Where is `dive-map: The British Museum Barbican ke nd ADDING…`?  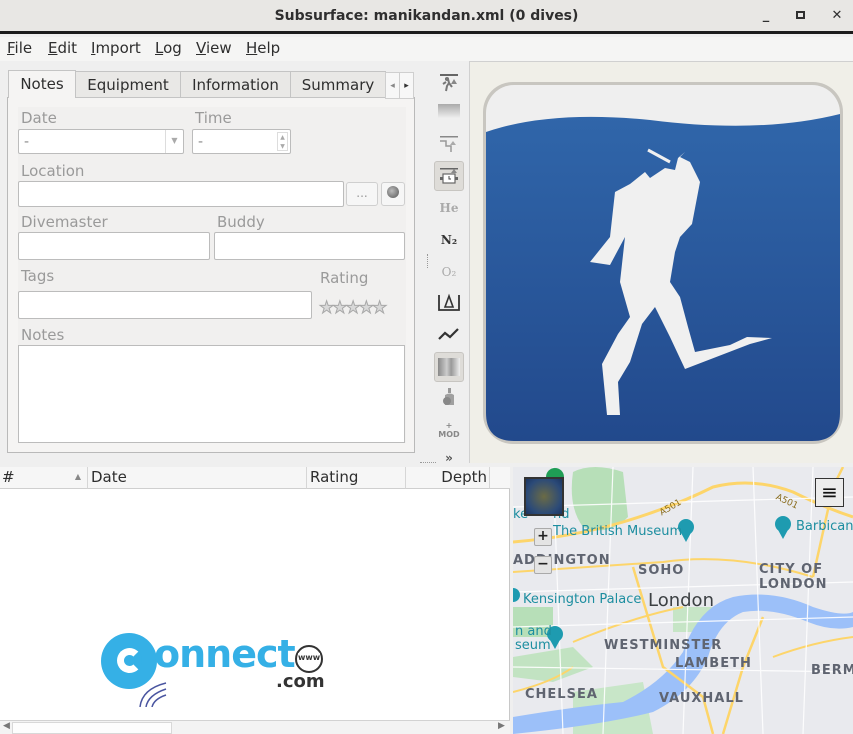
dive-map: The British Museum Barbican ke nd ADDING… is located at coordinates (683, 600).